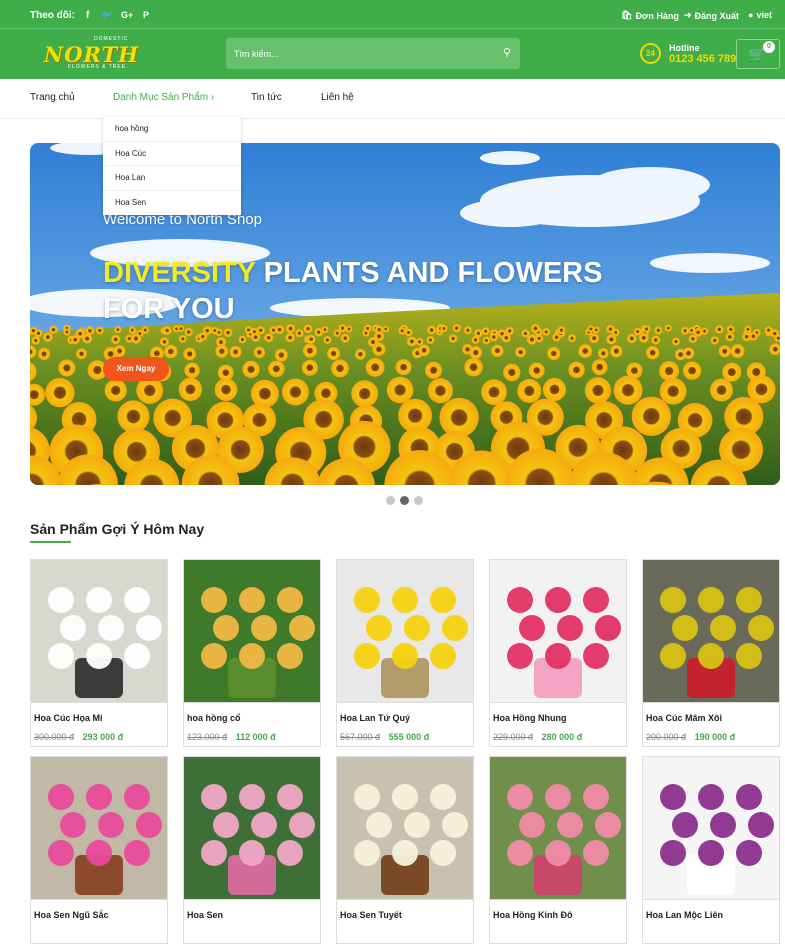 The image size is (785, 944). Describe the element at coordinates (405, 913) in the screenshot. I see `product-name: Hoa Sen Tuyết` at that location.